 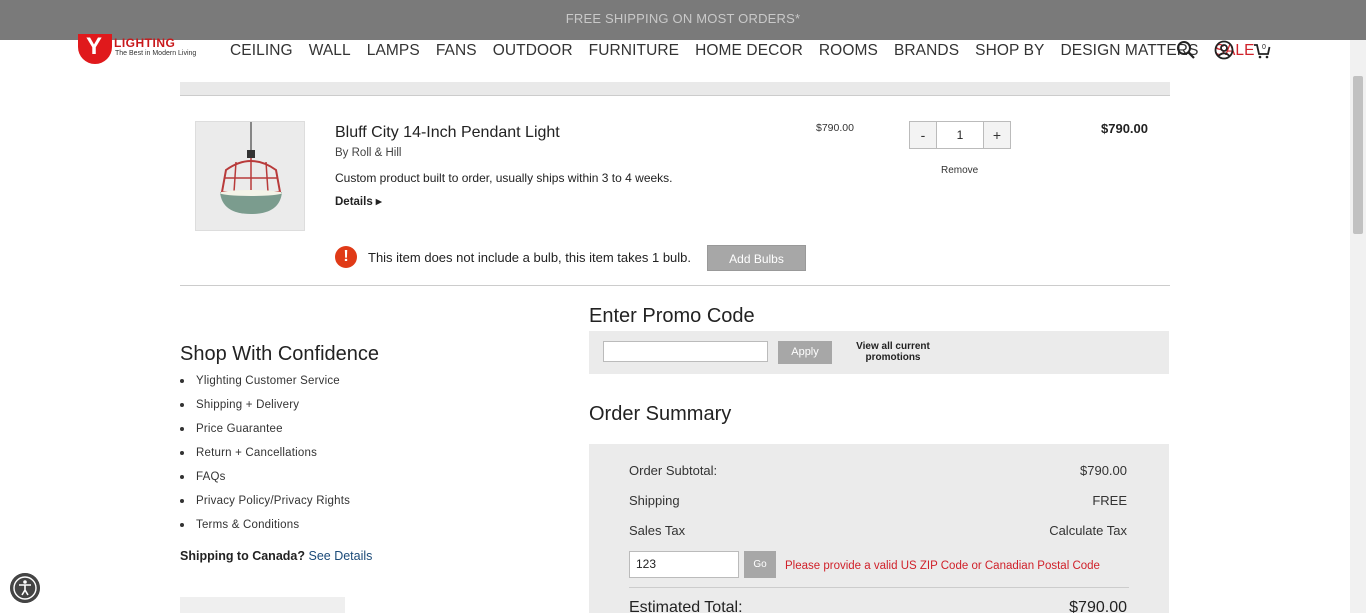 What do you see at coordinates (805, 352) in the screenshot?
I see `promo-apply-button: Apply` at bounding box center [805, 352].